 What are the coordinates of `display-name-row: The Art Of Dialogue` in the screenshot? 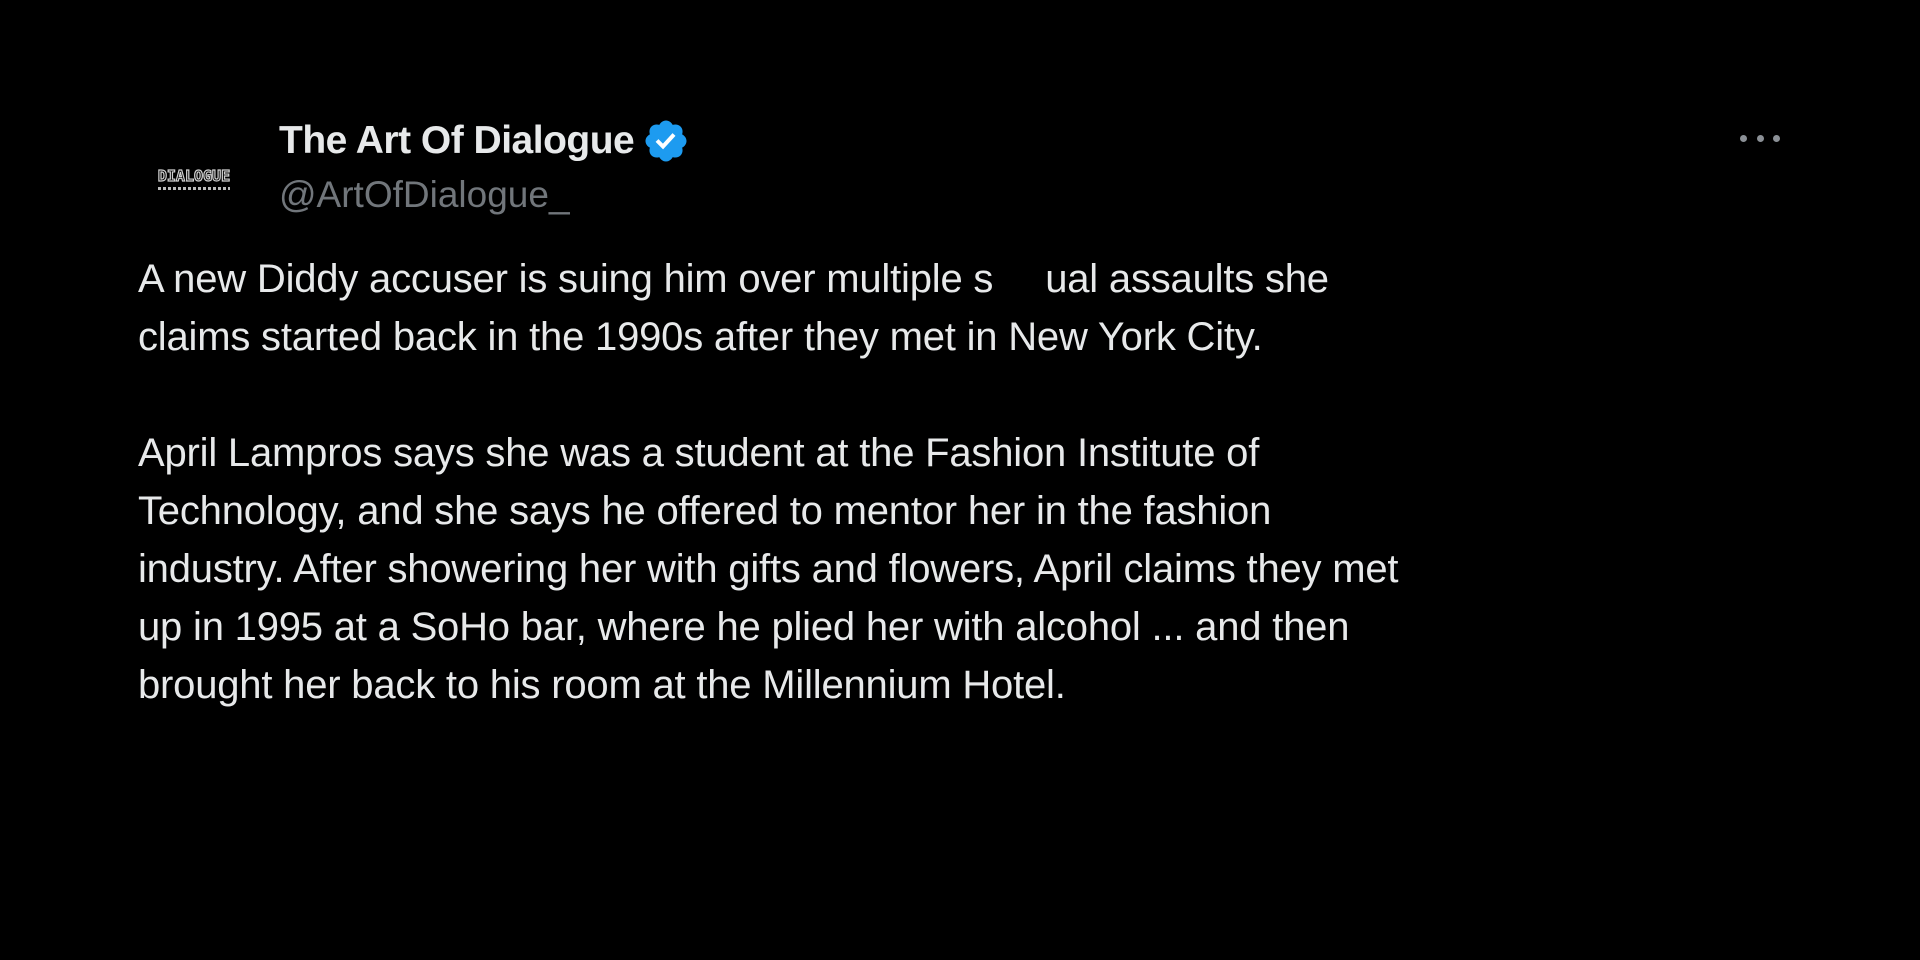 It's located at (484, 141).